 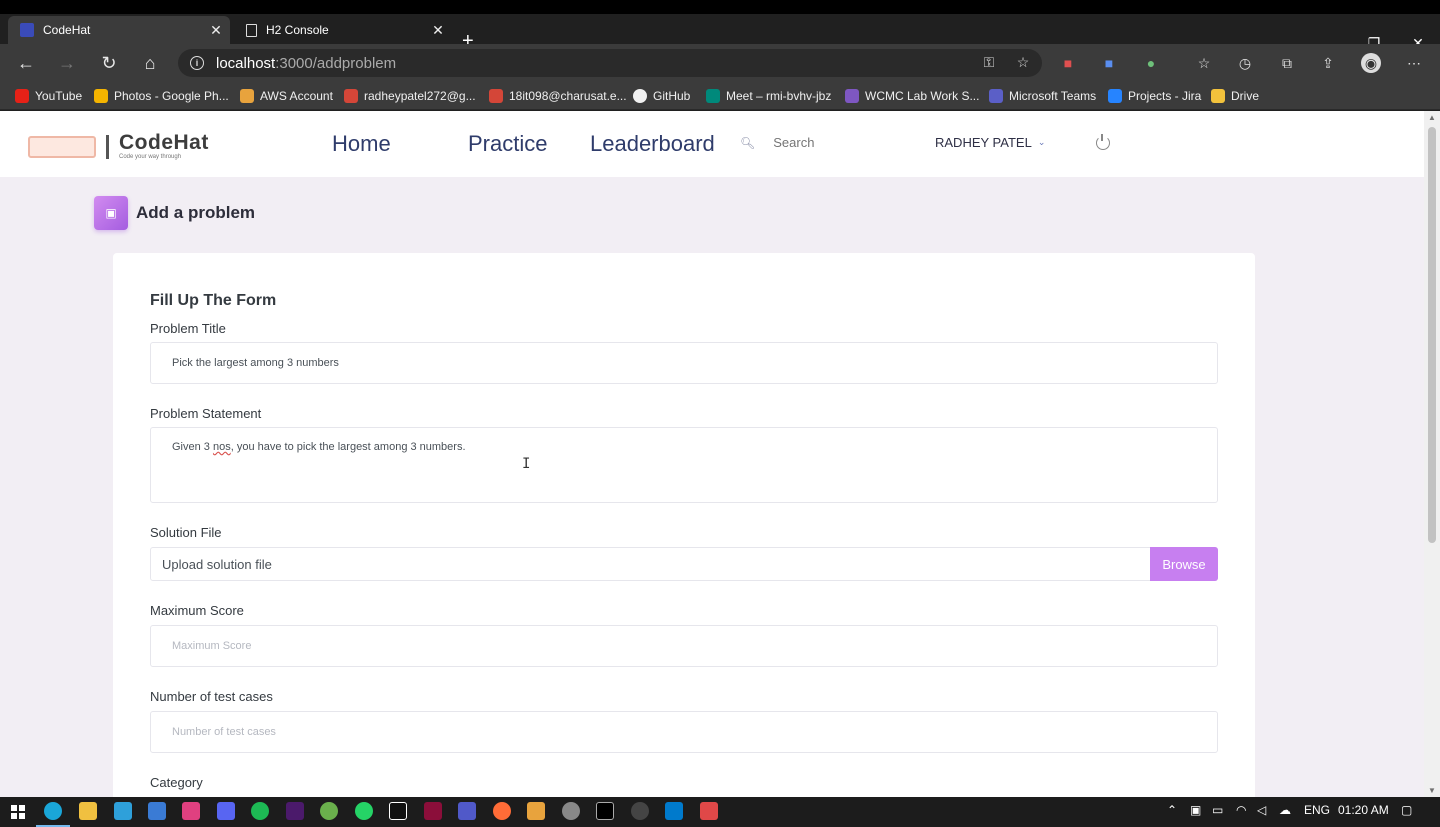 I want to click on logo-mark-icon, so click(x=62, y=147).